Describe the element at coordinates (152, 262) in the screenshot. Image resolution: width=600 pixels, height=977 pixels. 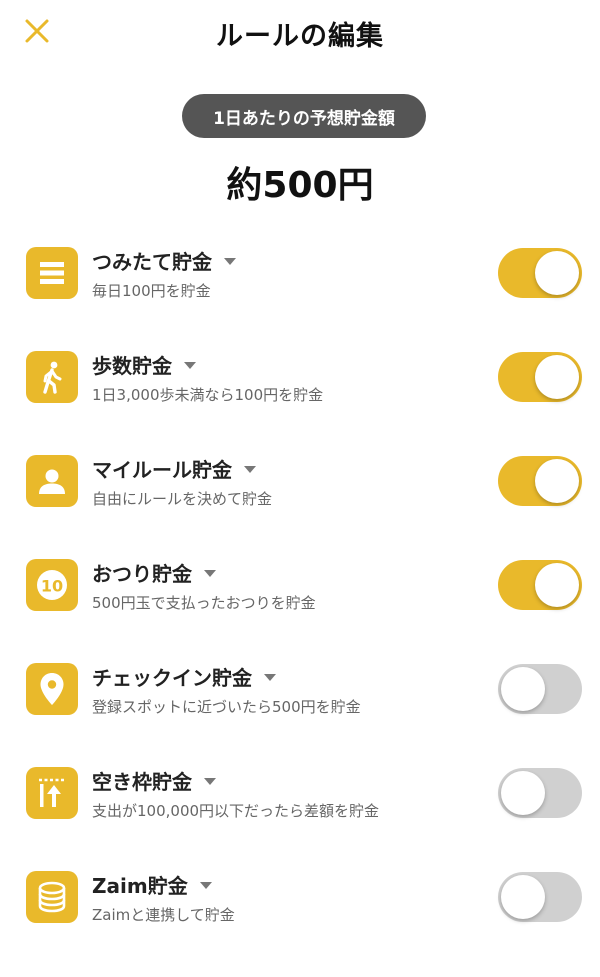
I see `rule-title: つみたて貯金` at that location.